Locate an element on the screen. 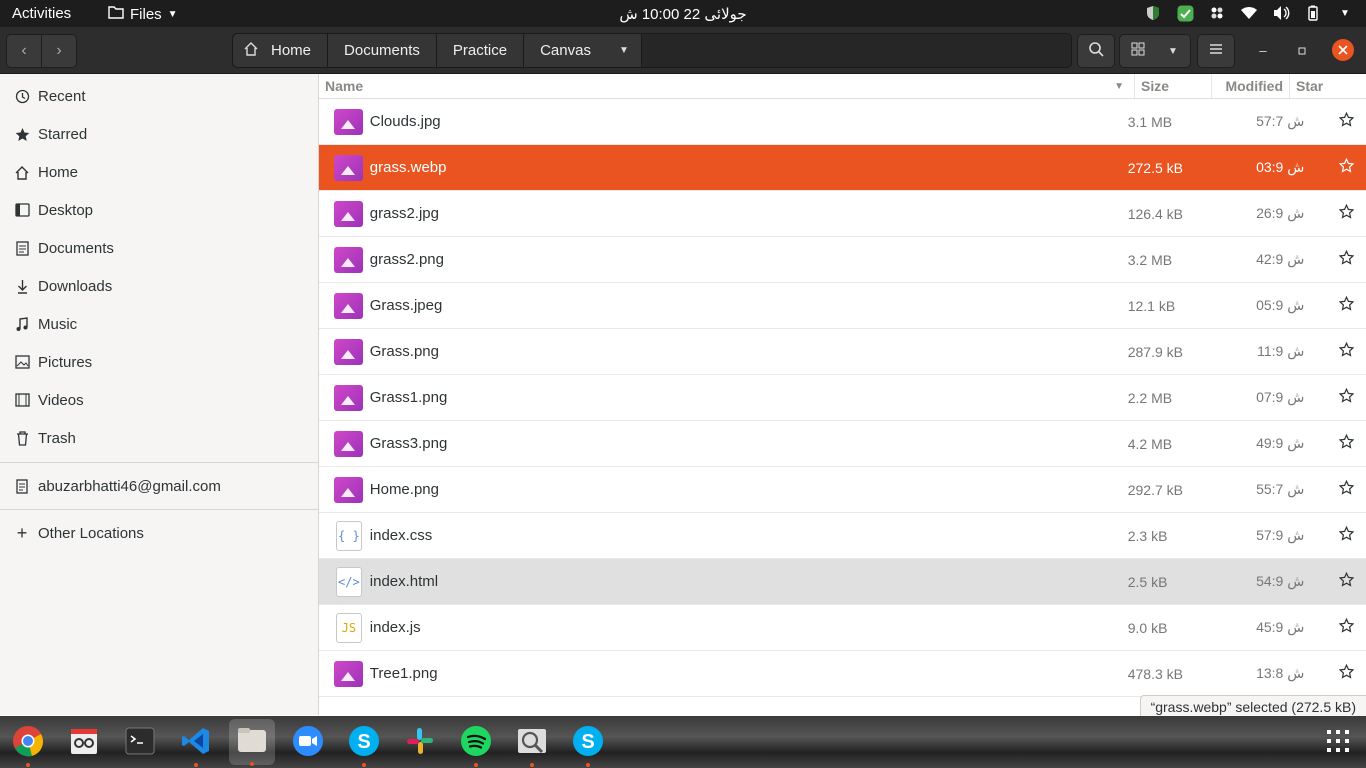 Image resolution: width=1366 pixels, height=768 pixels. svg-text: S is located at coordinates (363, 742).